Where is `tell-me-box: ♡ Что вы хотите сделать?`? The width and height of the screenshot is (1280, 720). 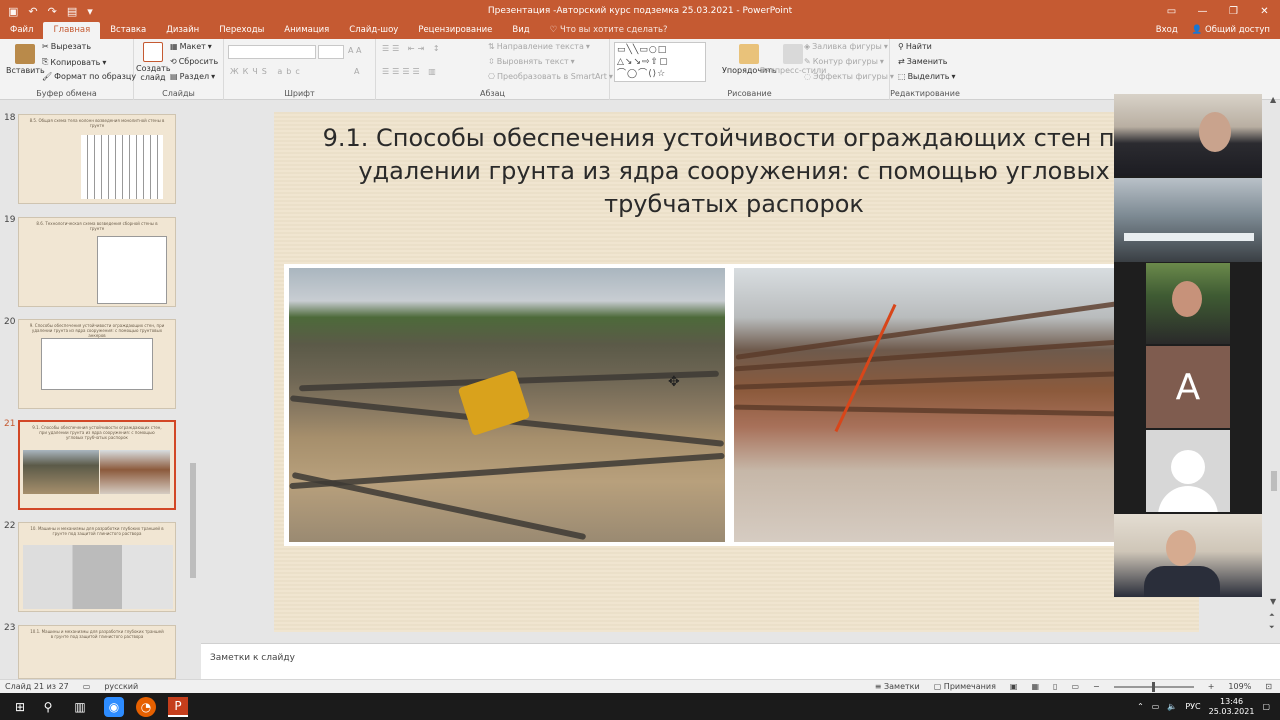 tell-me-box: ♡ Что вы хотите сделать? is located at coordinates (609, 30).